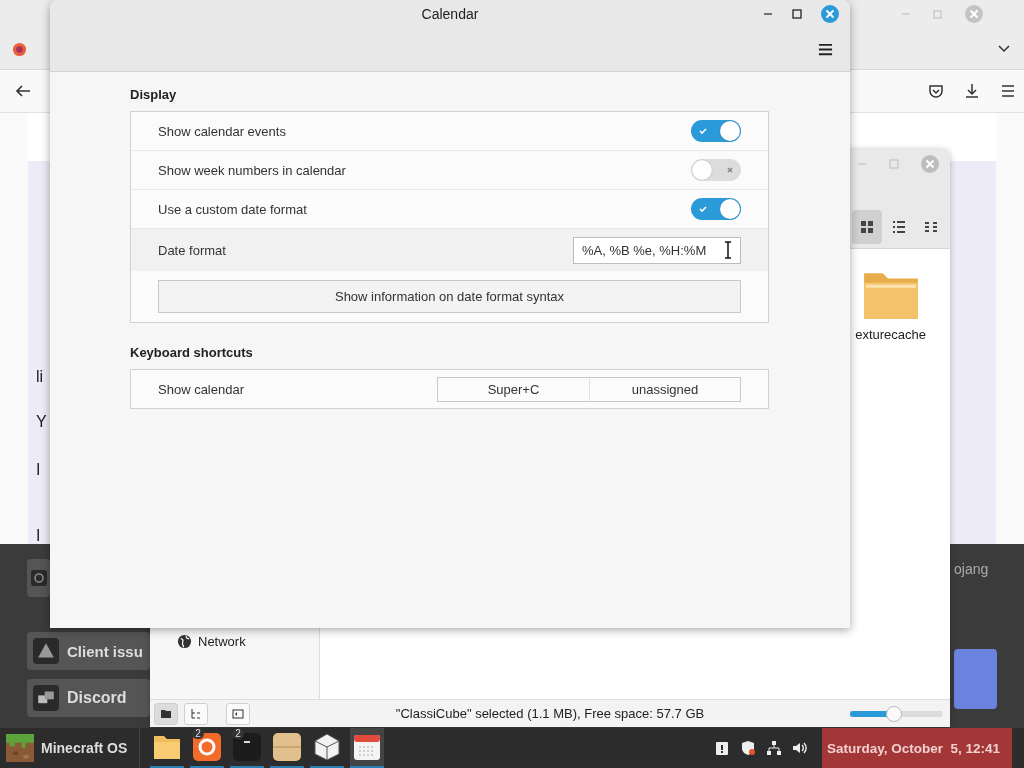  I want to click on download-icon, so click(972, 91).